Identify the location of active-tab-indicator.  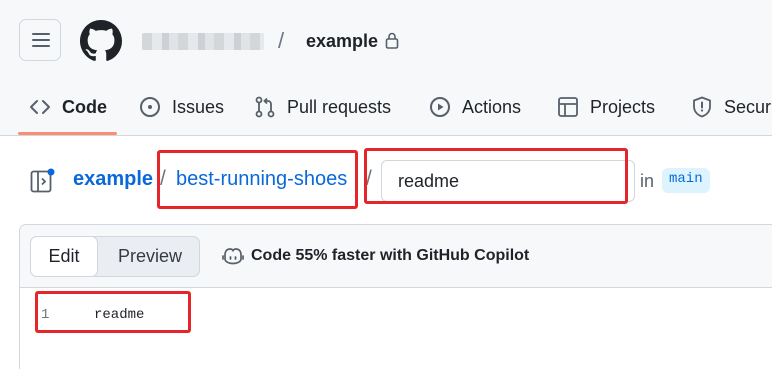
(67, 133).